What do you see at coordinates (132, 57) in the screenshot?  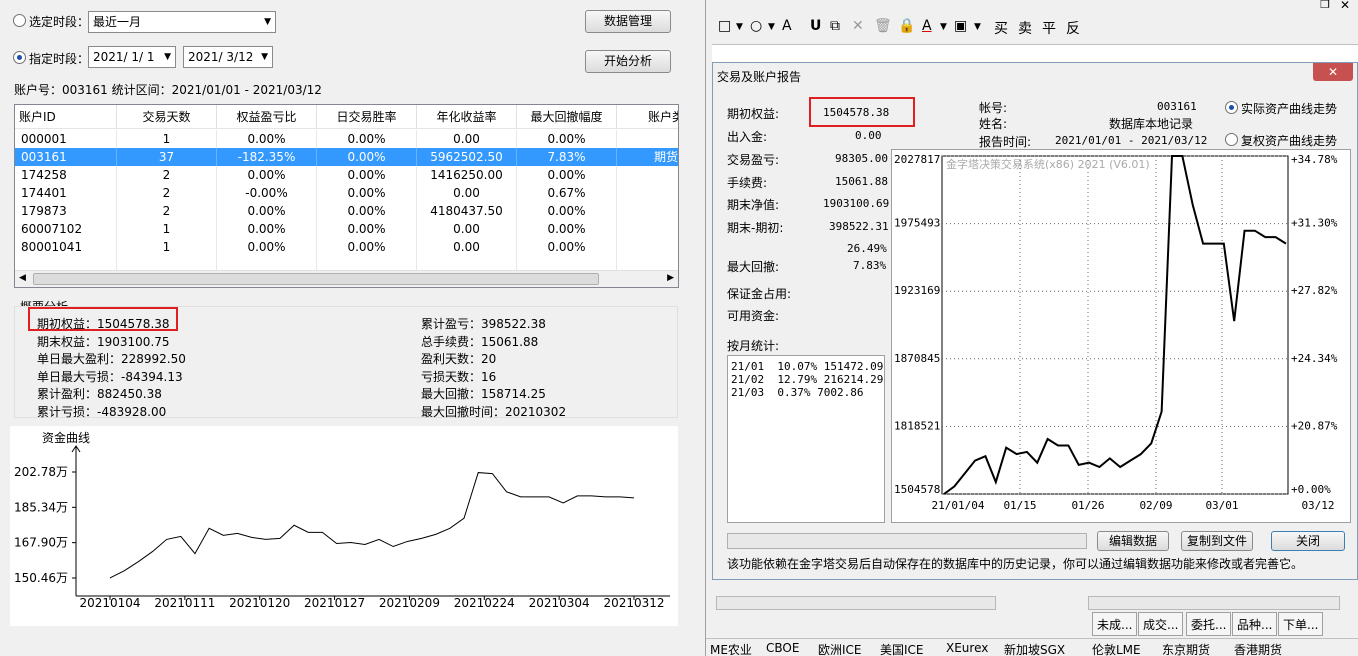 I see `date-from-picker: 2021/ 1/ 1 ▼` at bounding box center [132, 57].